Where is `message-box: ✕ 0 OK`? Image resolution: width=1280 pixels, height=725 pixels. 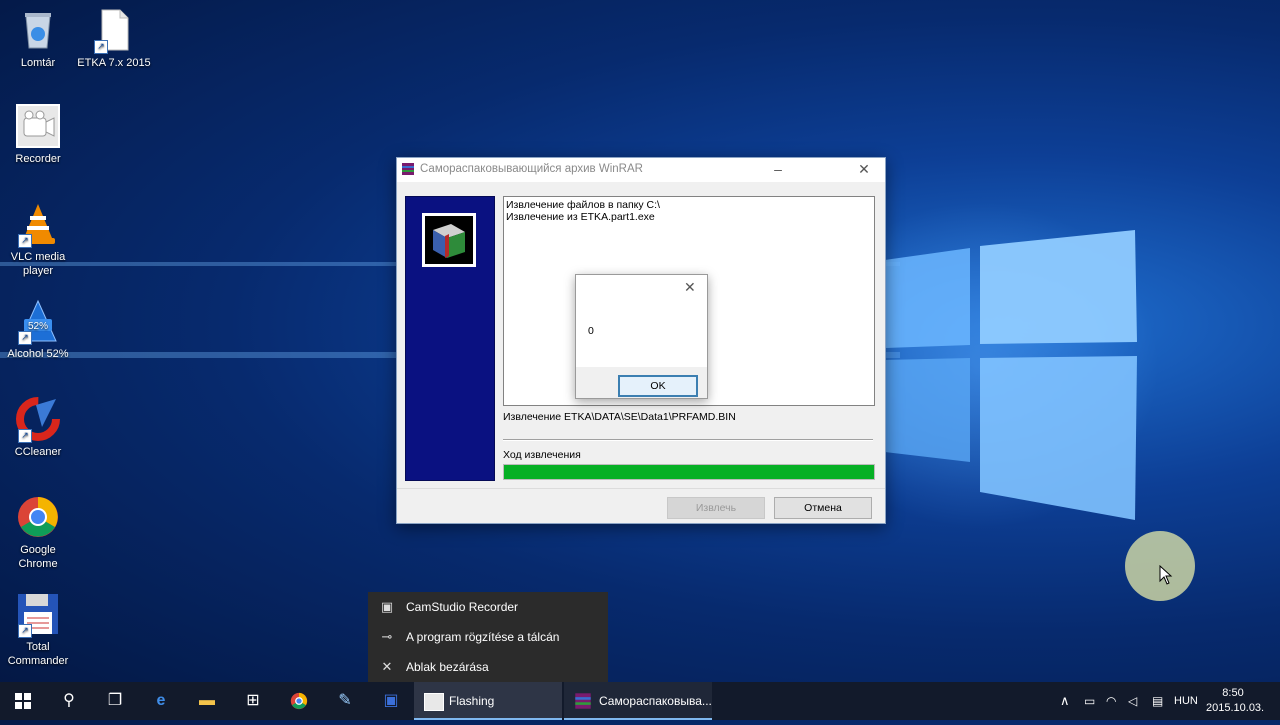
message-box: ✕ 0 OK is located at coordinates (641, 336).